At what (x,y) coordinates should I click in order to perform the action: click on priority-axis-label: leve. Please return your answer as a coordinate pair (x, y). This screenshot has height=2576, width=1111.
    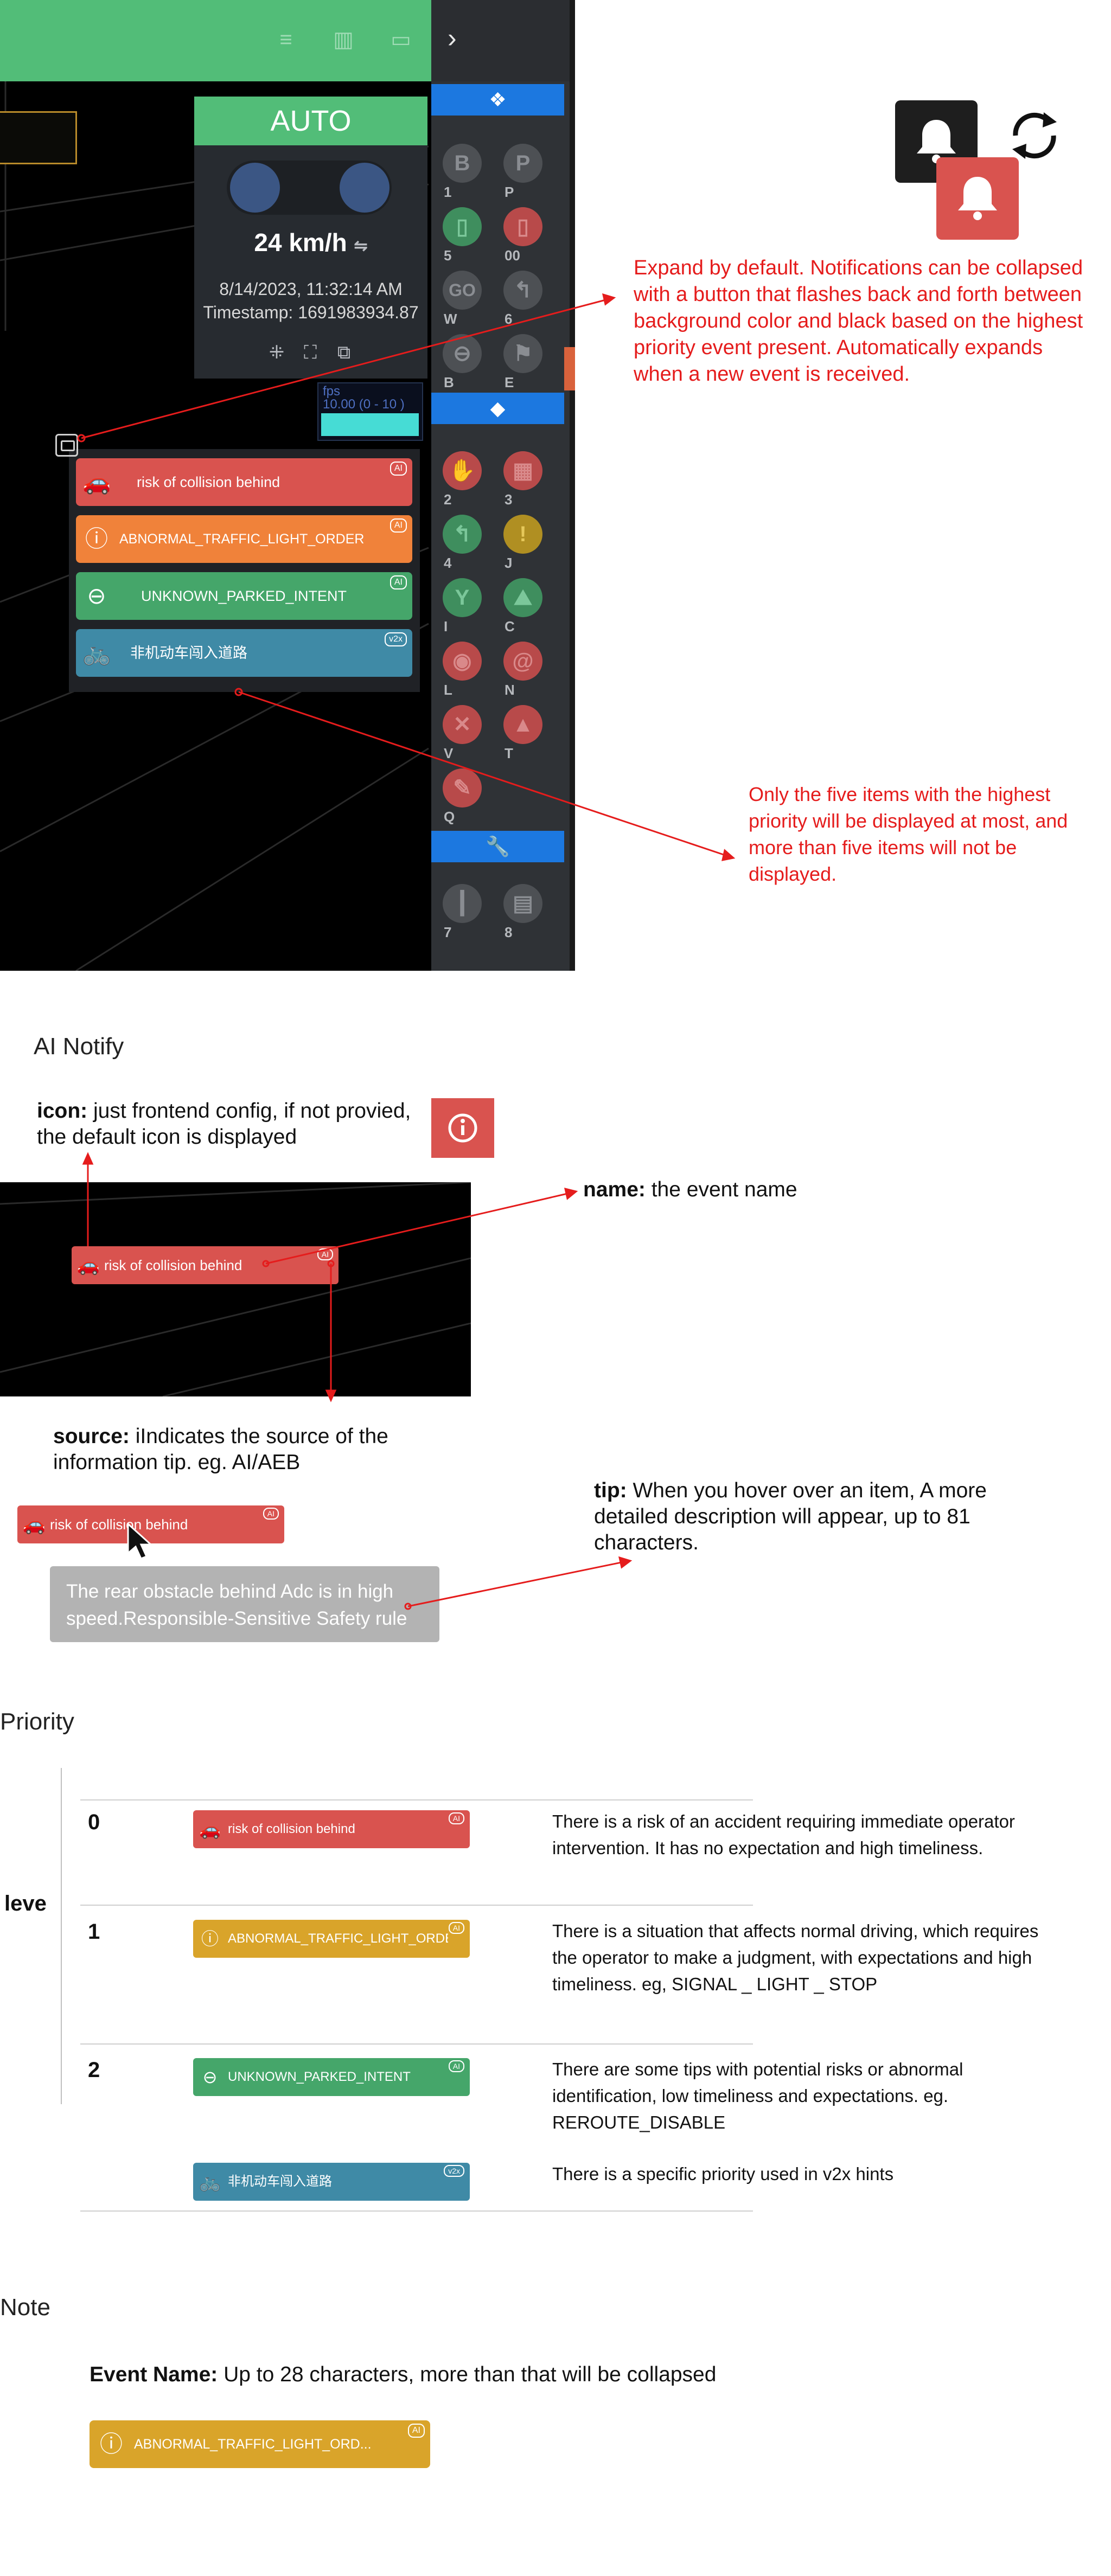
    Looking at the image, I should click on (25, 1903).